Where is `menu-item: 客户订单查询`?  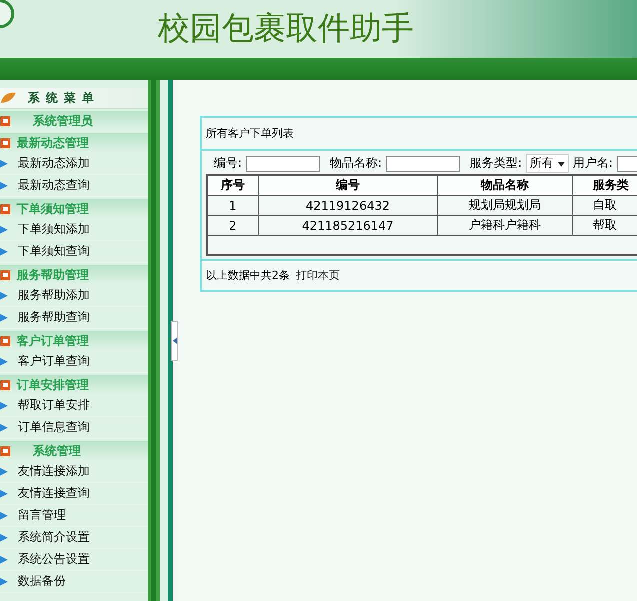 menu-item: 客户订单查询 is located at coordinates (54, 361).